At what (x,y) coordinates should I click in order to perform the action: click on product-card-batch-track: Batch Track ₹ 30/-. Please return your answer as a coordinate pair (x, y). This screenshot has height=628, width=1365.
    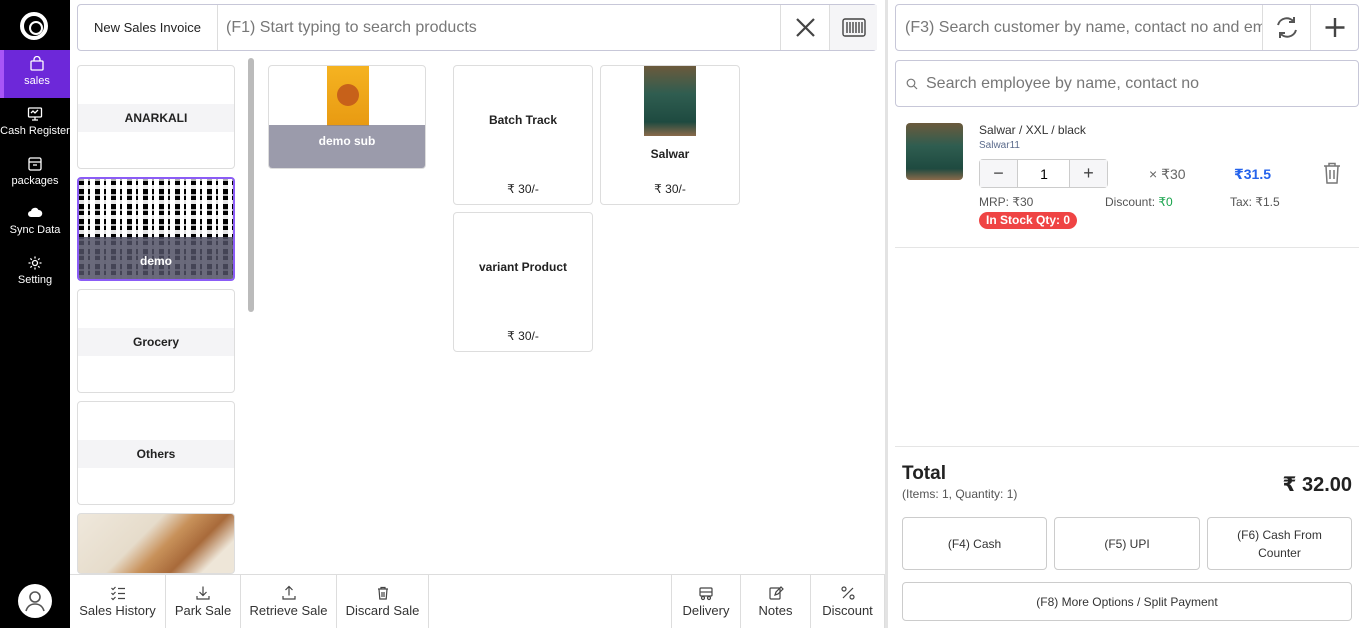
    Looking at the image, I should click on (523, 135).